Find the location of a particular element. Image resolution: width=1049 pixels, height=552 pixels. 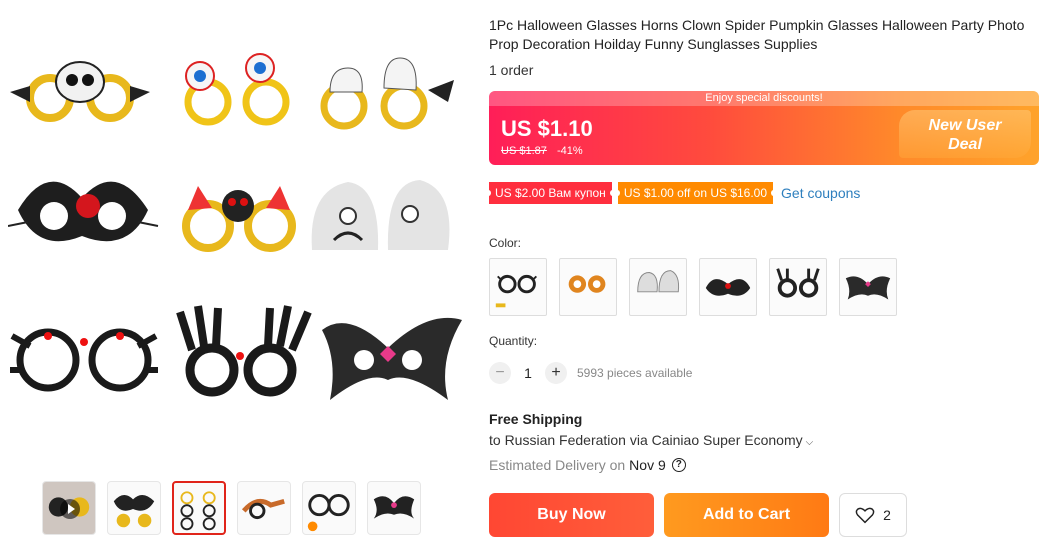

new-user-deal-badge: New User Deal is located at coordinates (965, 134).